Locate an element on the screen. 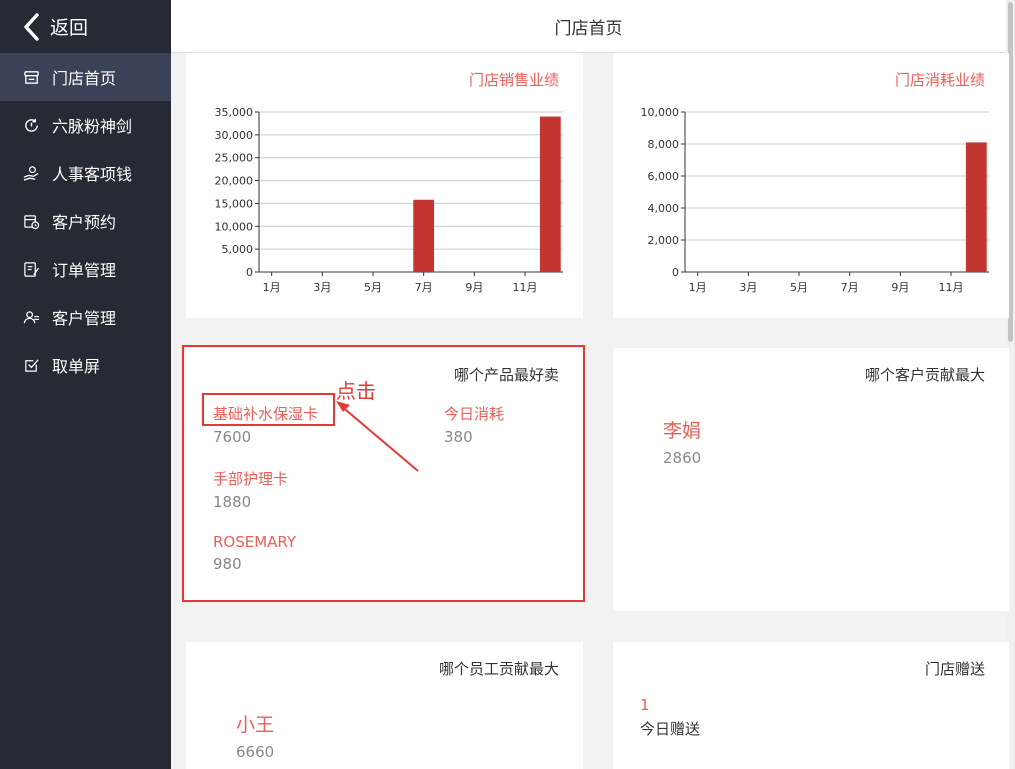  product-value: 7600 is located at coordinates (232, 437).